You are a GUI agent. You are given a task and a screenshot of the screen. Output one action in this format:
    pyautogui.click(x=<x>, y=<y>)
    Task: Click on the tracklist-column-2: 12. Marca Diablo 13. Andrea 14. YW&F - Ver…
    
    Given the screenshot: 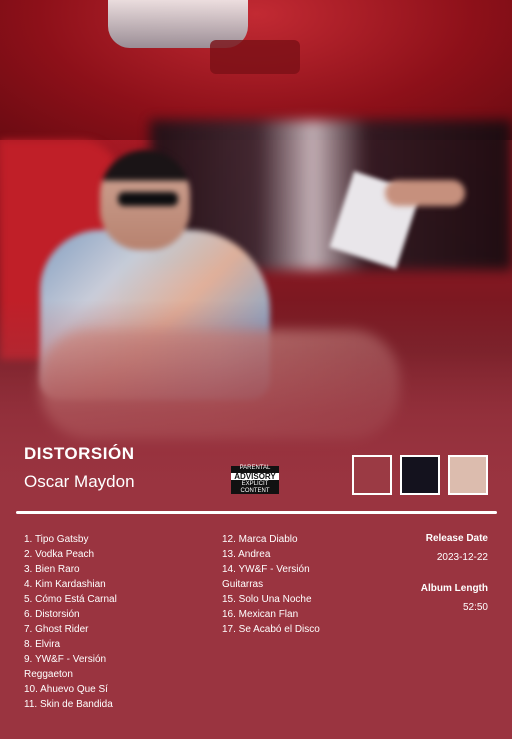 What is the action you would take?
    pyautogui.click(x=312, y=584)
    